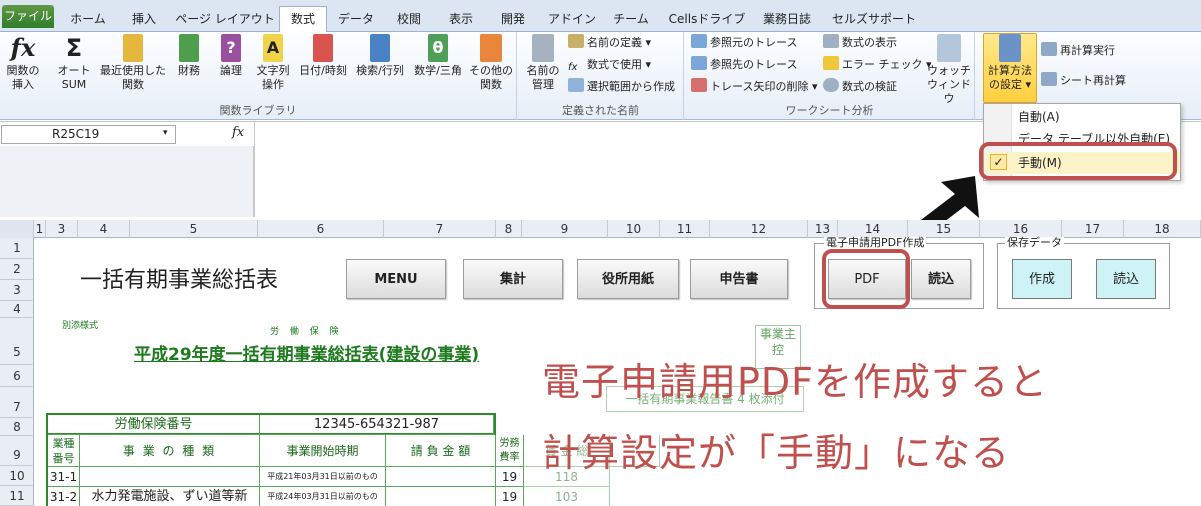 The height and width of the screenshot is (506, 1201). Describe the element at coordinates (1010, 63) in the screenshot. I see `calc-options-button: 計算方法 の設定 ▾` at that location.